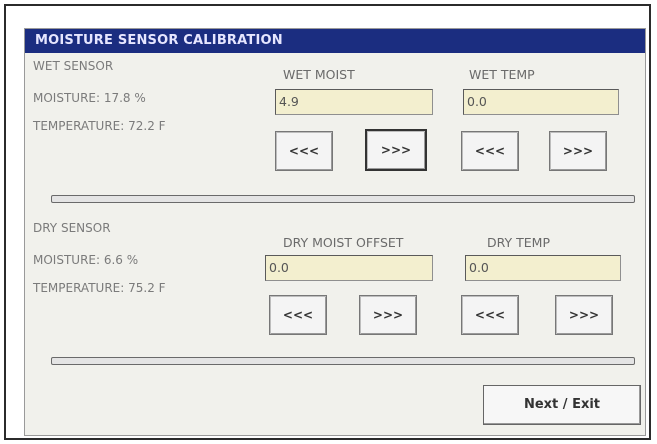 This screenshot has height=444, width=657. I want to click on dry-temp-decrease-button: <<<, so click(490, 315).